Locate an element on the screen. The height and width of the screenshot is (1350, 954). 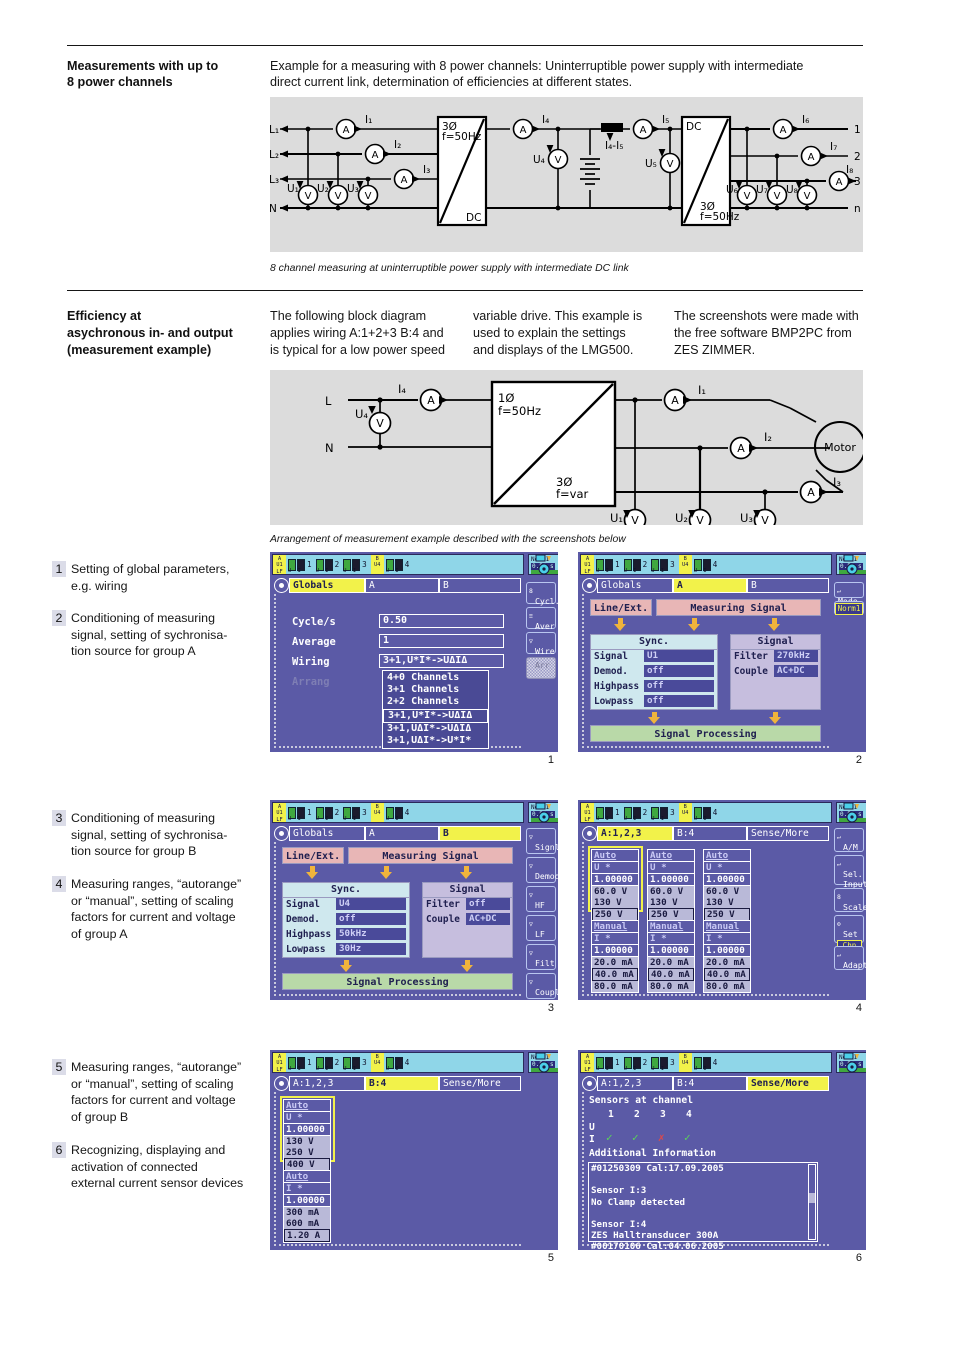
softkey-auto-manual: ↵ A/M is located at coordinates (849, 840).